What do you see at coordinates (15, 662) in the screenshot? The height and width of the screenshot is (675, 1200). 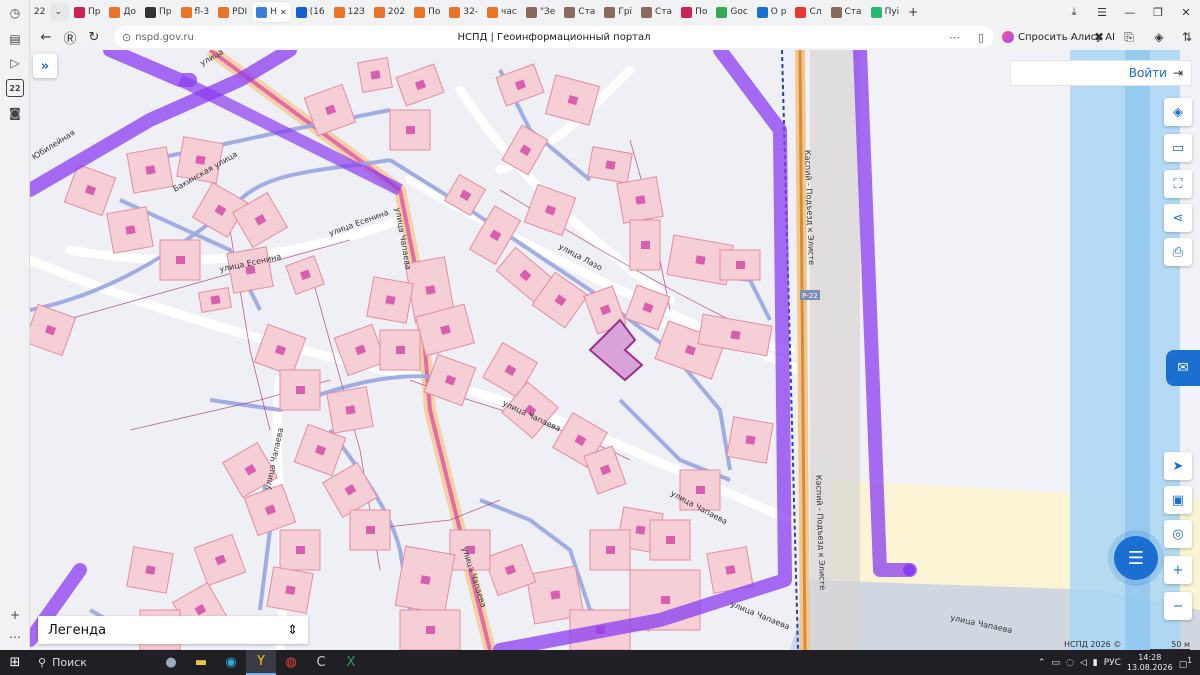 I see `windows-start-icon: ⊞` at bounding box center [15, 662].